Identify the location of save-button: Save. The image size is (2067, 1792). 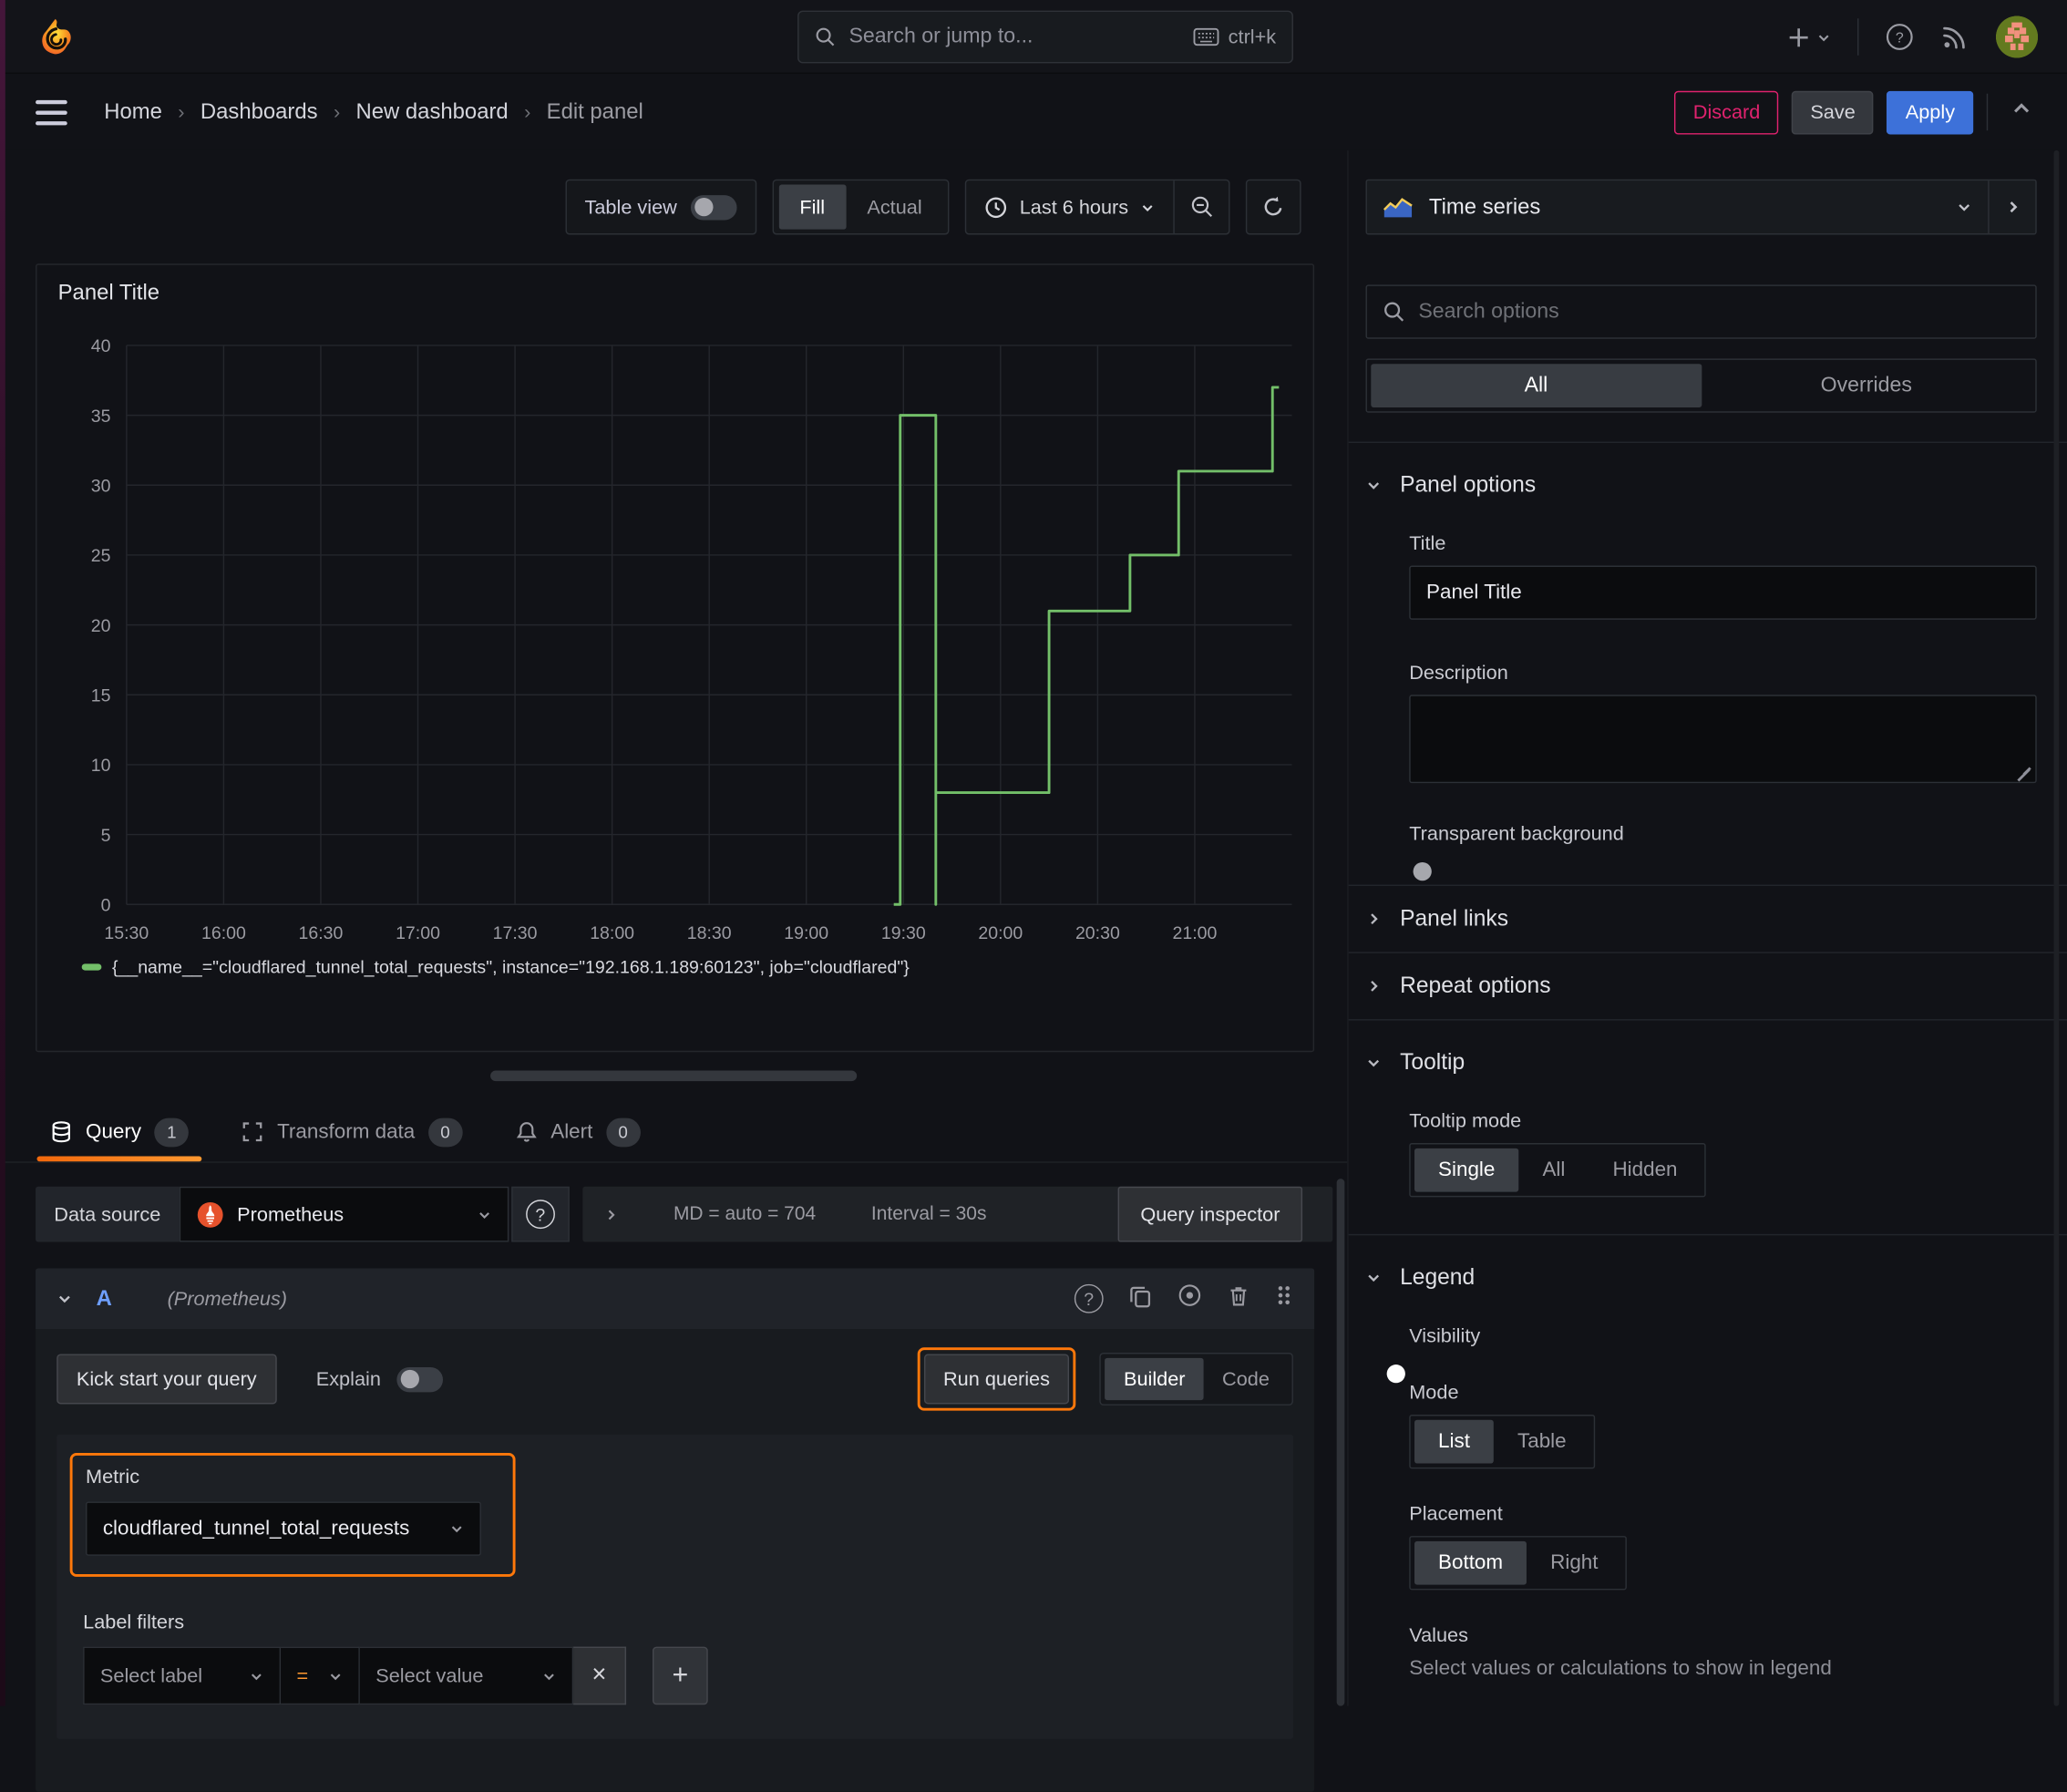
(1833, 112).